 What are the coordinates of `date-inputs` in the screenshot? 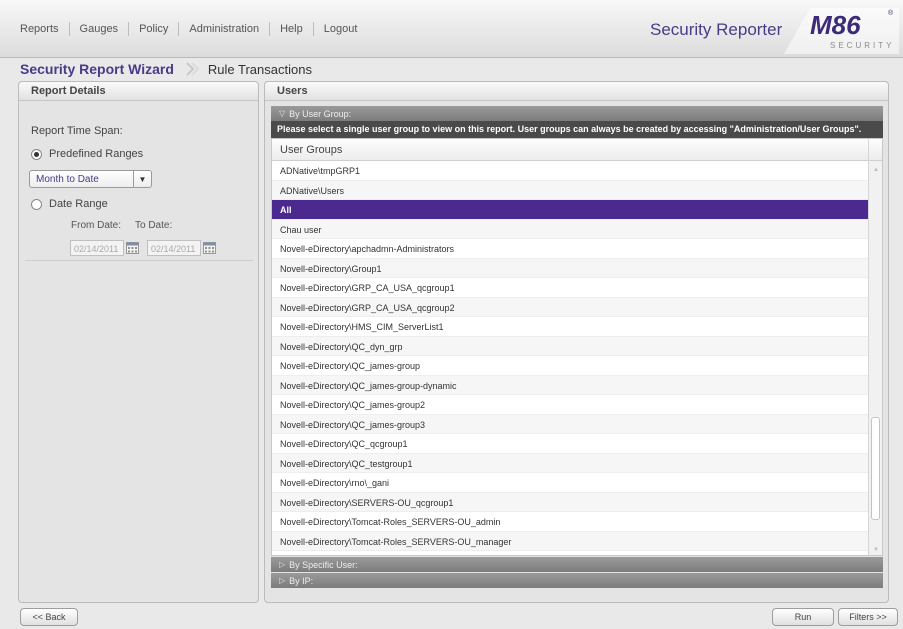 It's located at (164, 248).